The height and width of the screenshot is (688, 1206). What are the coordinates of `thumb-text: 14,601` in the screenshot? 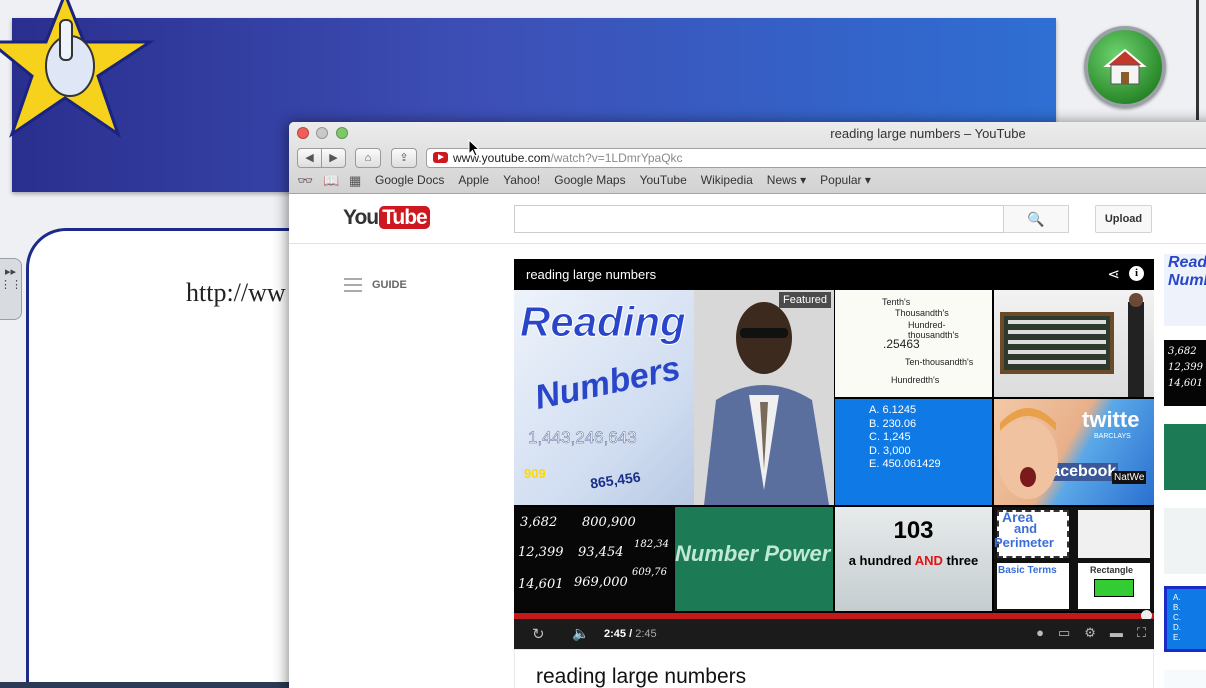 It's located at (1185, 383).